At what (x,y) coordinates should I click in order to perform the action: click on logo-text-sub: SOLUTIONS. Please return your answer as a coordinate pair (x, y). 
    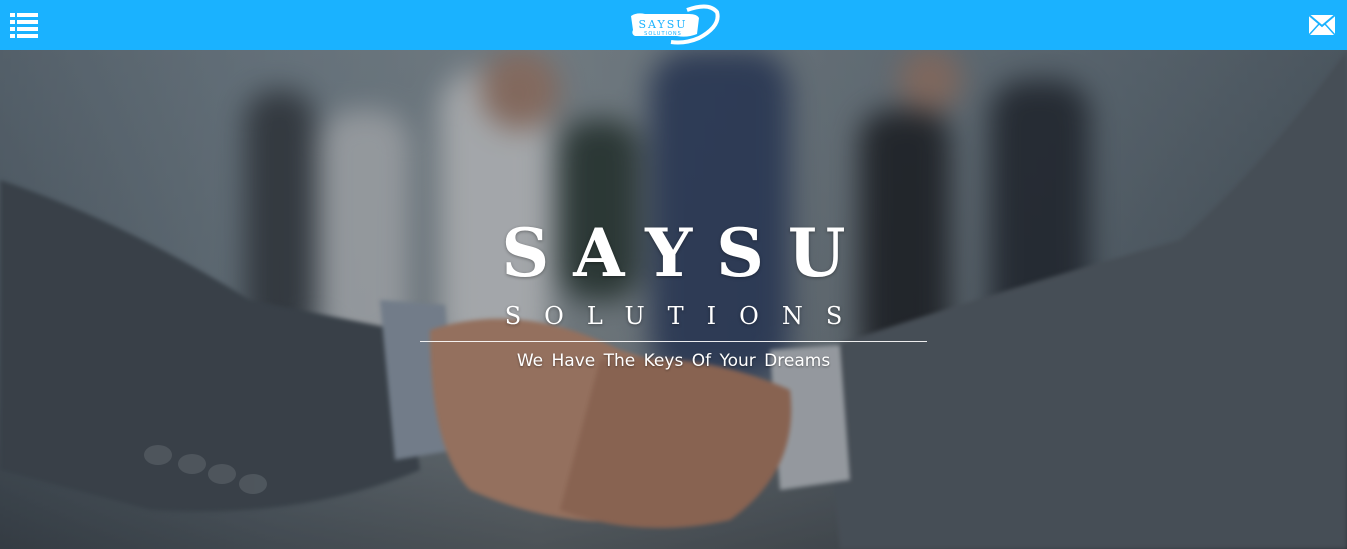
    Looking at the image, I should click on (663, 34).